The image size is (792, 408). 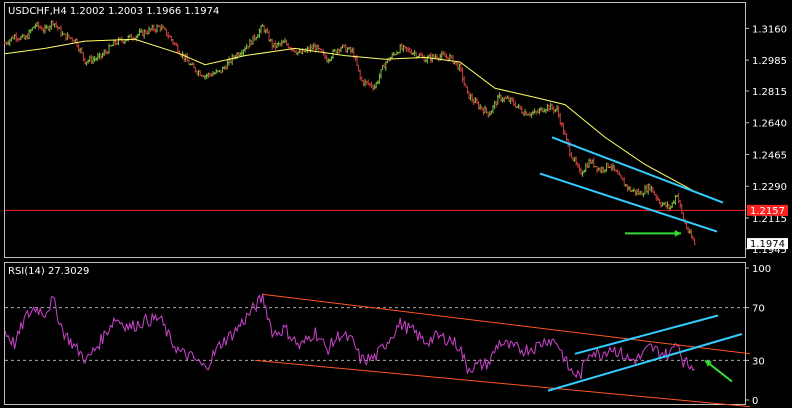 I want to click on hline-price-tag: 1.2157, so click(x=767, y=210).